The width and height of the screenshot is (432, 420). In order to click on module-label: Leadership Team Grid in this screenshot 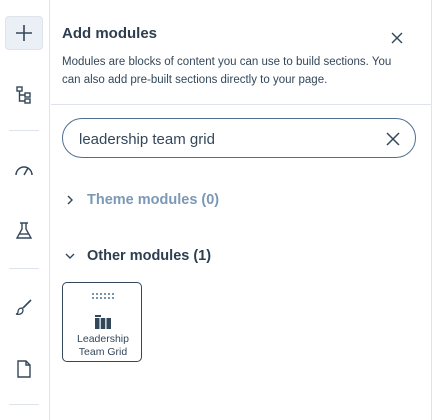, I will do `click(103, 345)`.